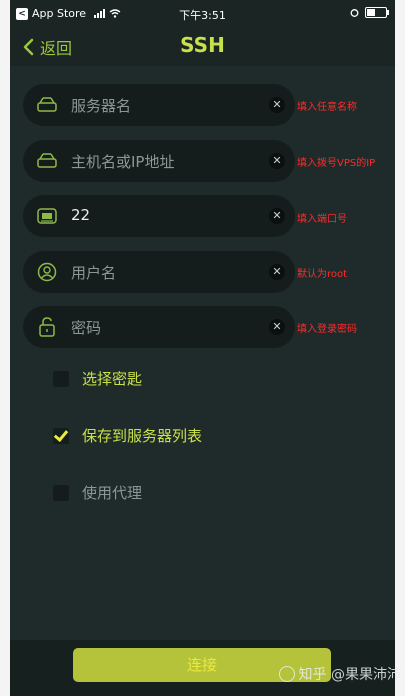 The image size is (405, 696). What do you see at coordinates (354, 13) in the screenshot?
I see `alarm-icon` at bounding box center [354, 13].